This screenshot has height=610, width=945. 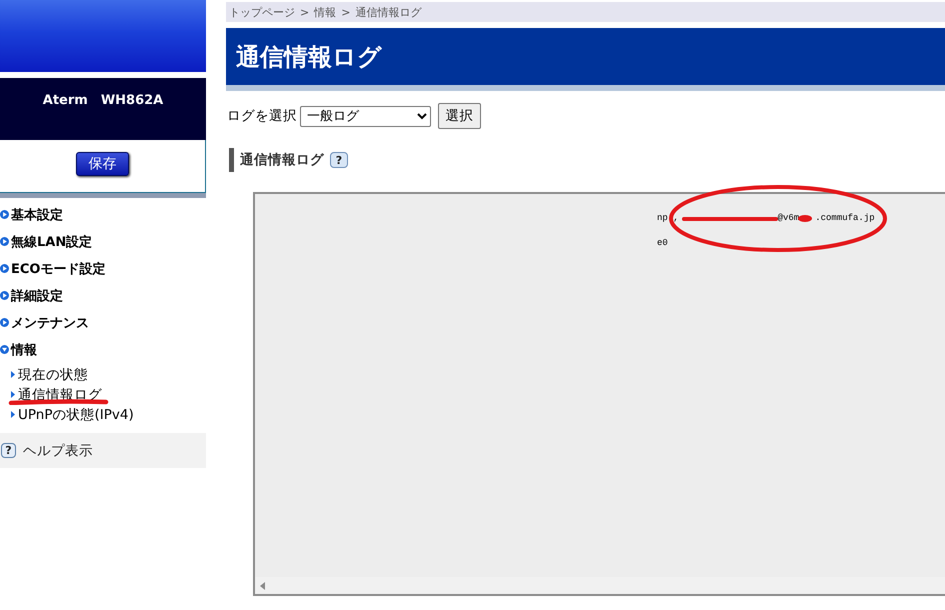 I want to click on sidebar-menu-item: 情報, so click(x=18, y=349).